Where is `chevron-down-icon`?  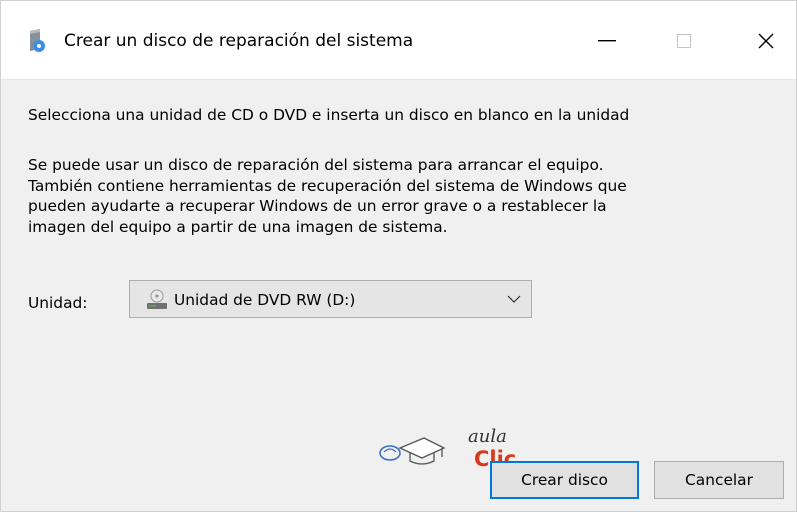 chevron-down-icon is located at coordinates (514, 299).